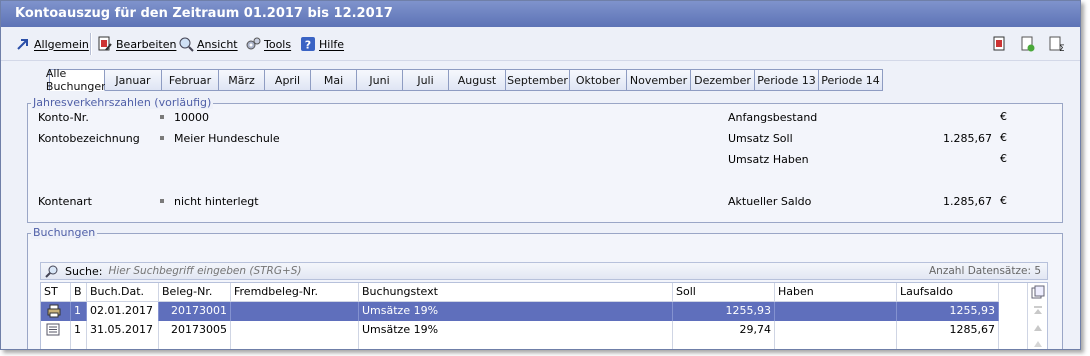  I want to click on cell-date: 31.05.2017, so click(123, 330).